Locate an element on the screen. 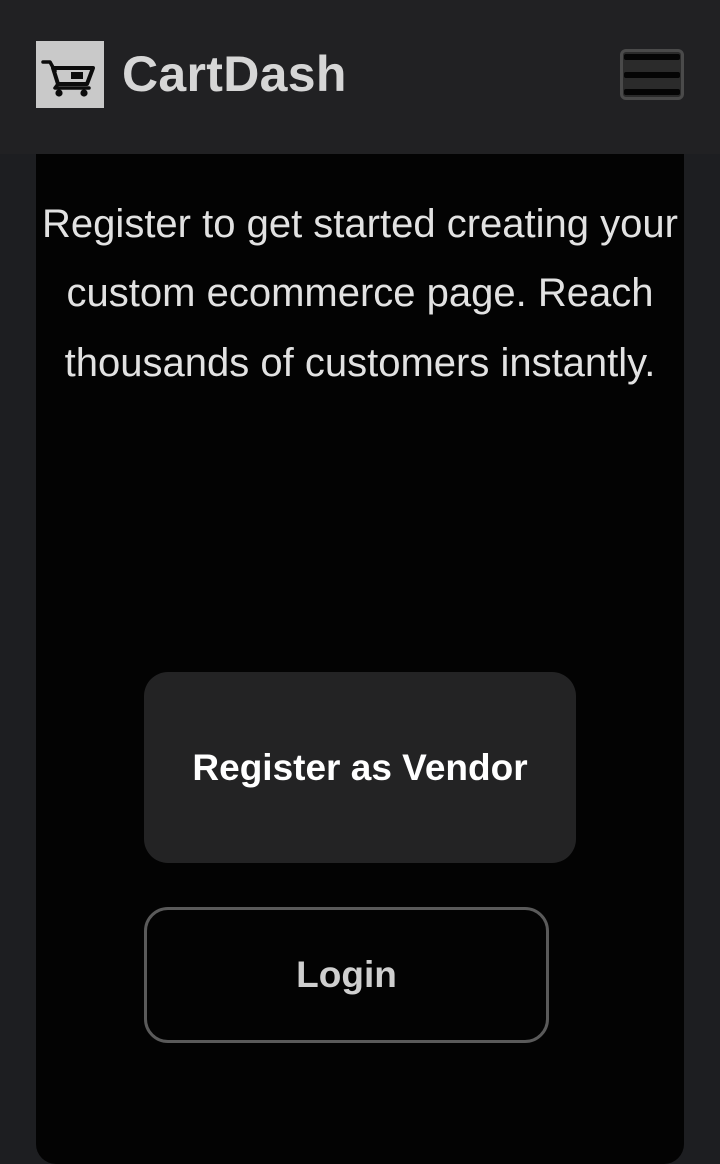 The image size is (720, 1164). login-button: Login is located at coordinates (346, 975).